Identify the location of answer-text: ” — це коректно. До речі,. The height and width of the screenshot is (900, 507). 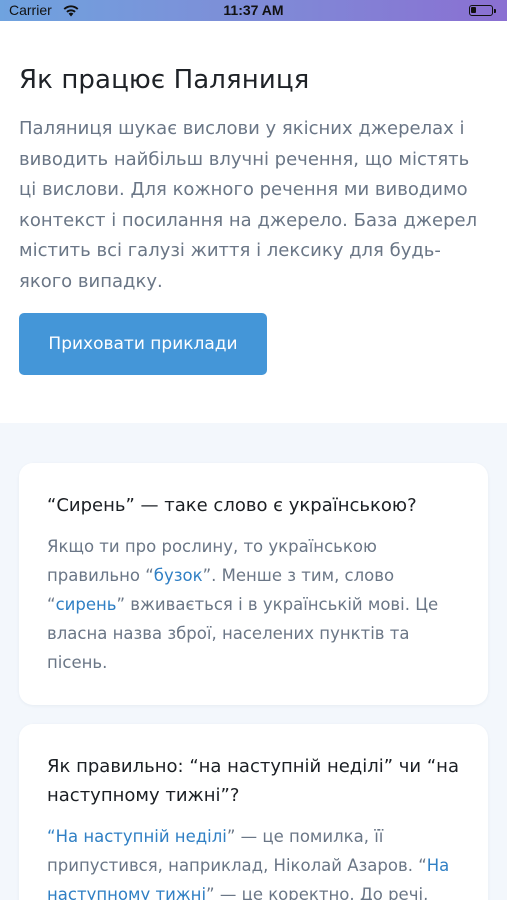
(317, 892).